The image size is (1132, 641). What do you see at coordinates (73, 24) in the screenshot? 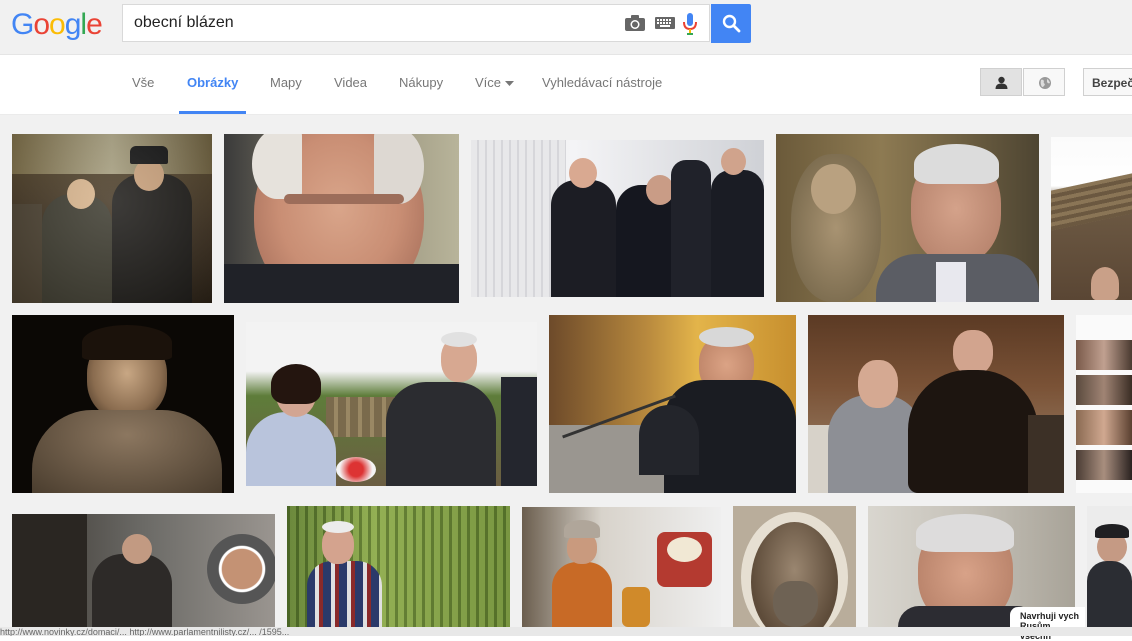
I see `logo-letter: g` at bounding box center [73, 24].